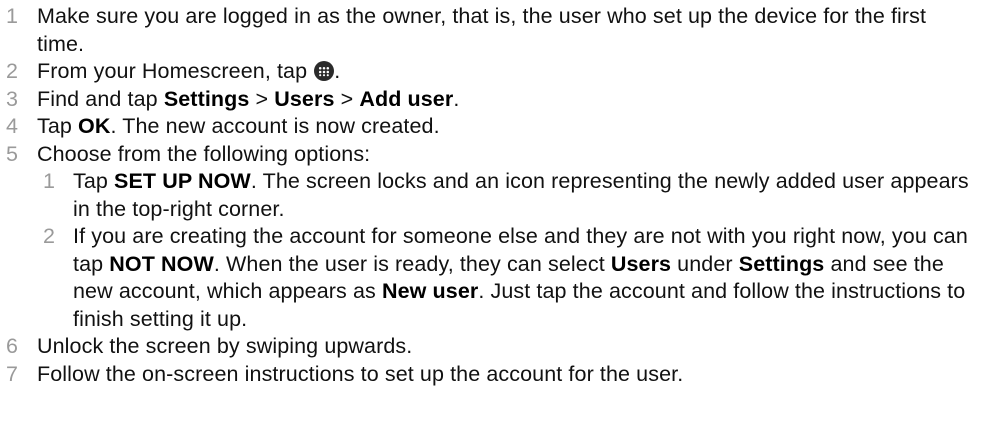 The width and height of the screenshot is (1000, 433). I want to click on step-2: 2 From your Homescreen, tap ., so click(500, 72).